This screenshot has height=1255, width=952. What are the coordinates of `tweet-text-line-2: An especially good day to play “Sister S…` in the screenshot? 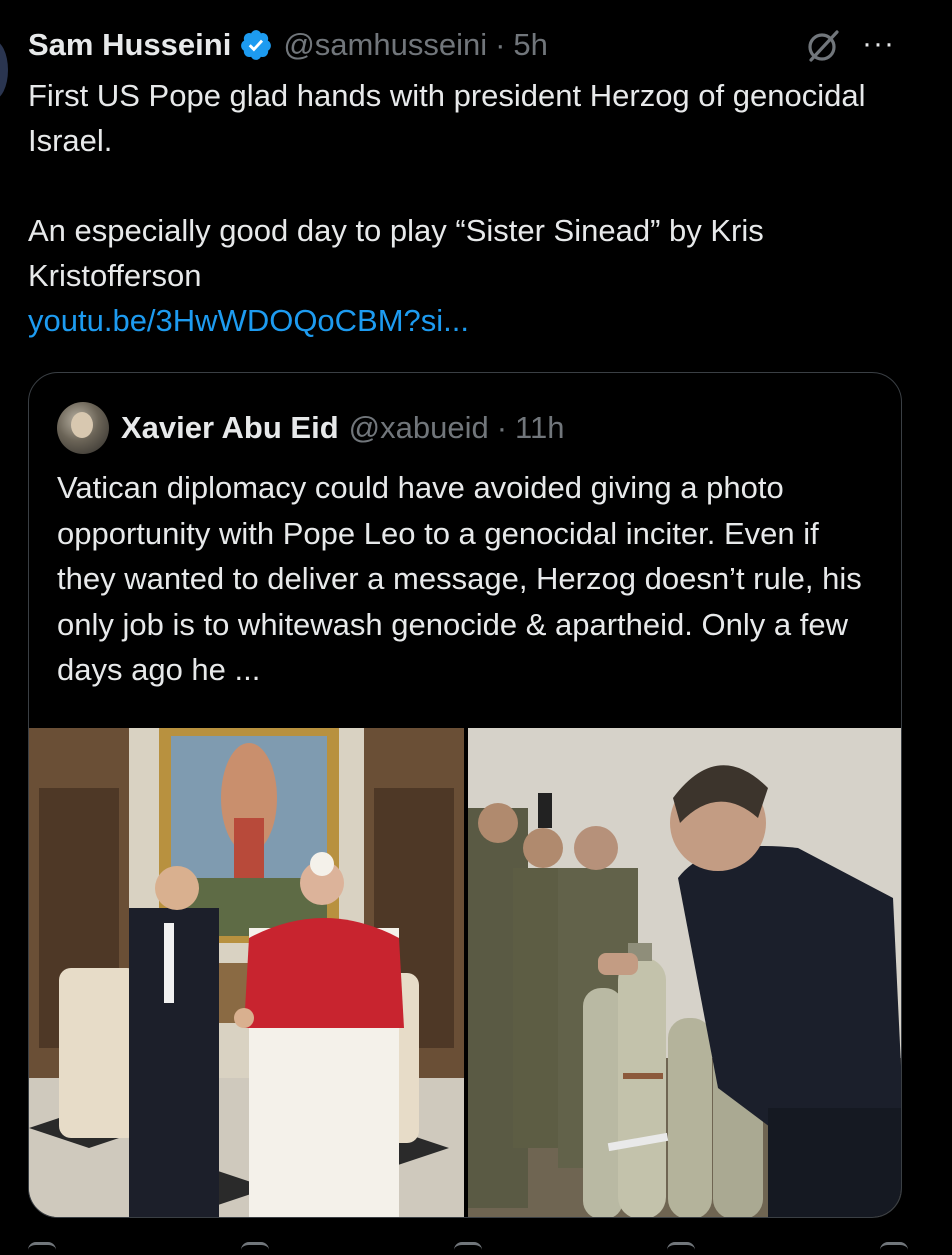 It's located at (396, 253).